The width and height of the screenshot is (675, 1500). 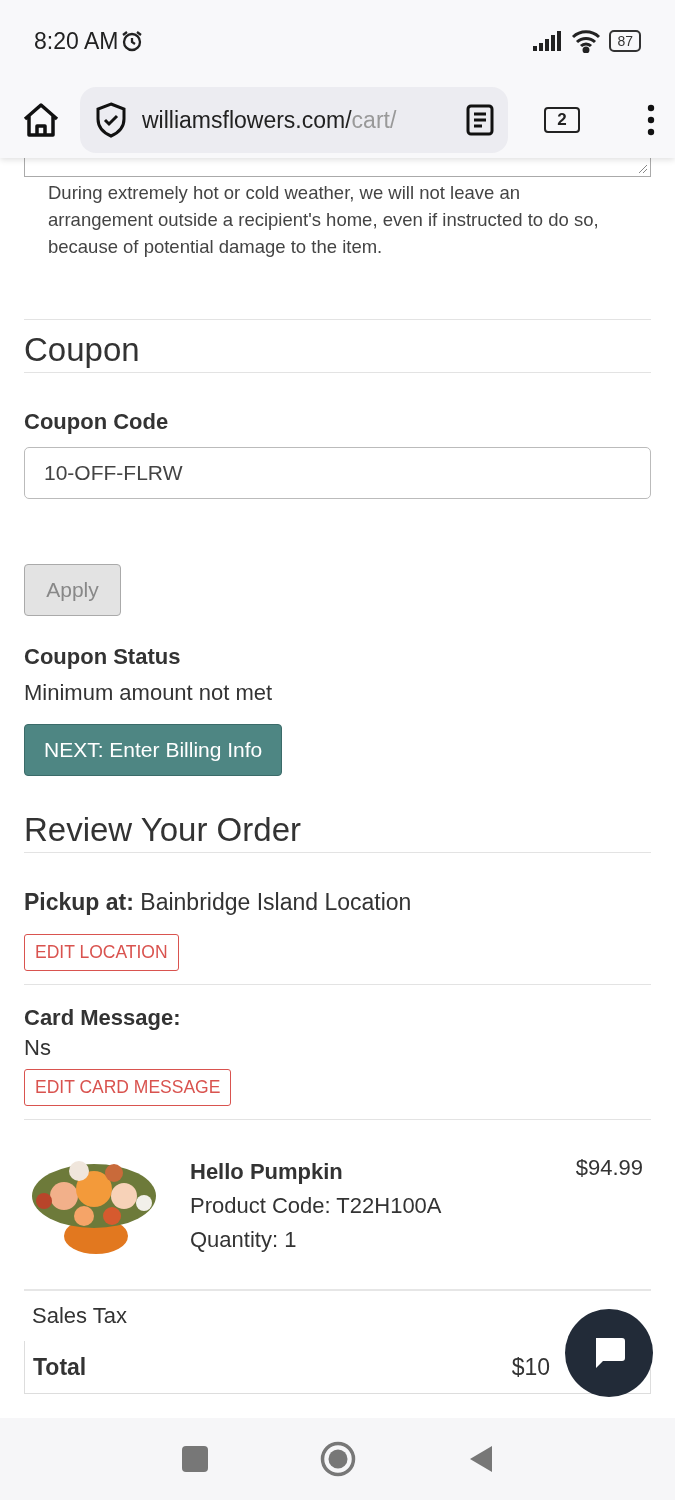 I want to click on coupon-heading: Coupon, so click(x=337, y=351).